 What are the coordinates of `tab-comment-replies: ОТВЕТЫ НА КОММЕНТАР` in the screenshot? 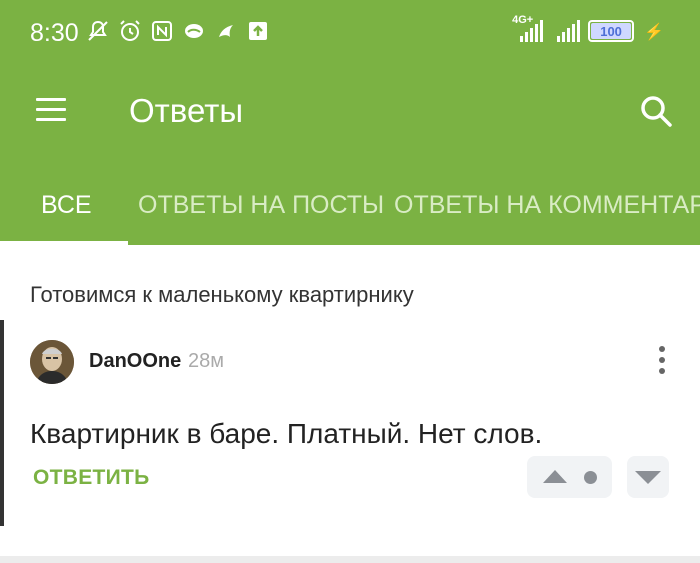 It's located at (547, 205).